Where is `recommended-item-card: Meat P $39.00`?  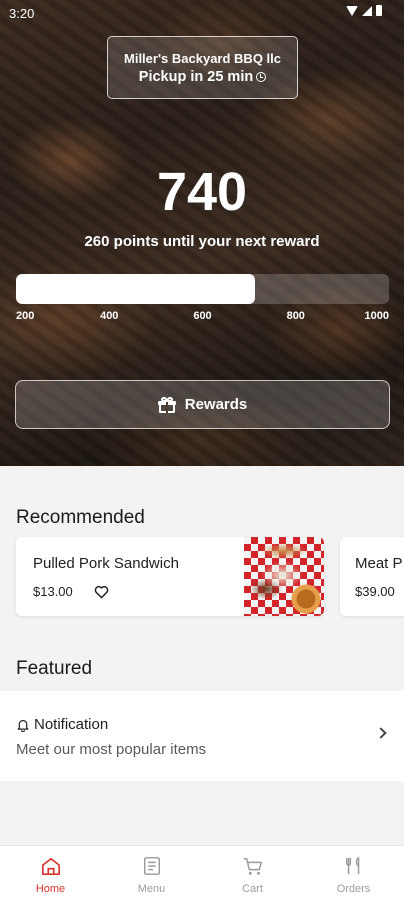 recommended-item-card: Meat P $39.00 is located at coordinates (372, 576).